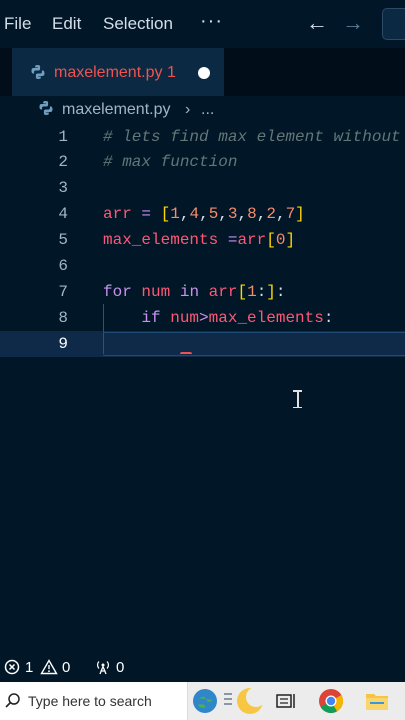  Describe the element at coordinates (237, 318) in the screenshot. I see `code-text: if num>max_elements:` at that location.